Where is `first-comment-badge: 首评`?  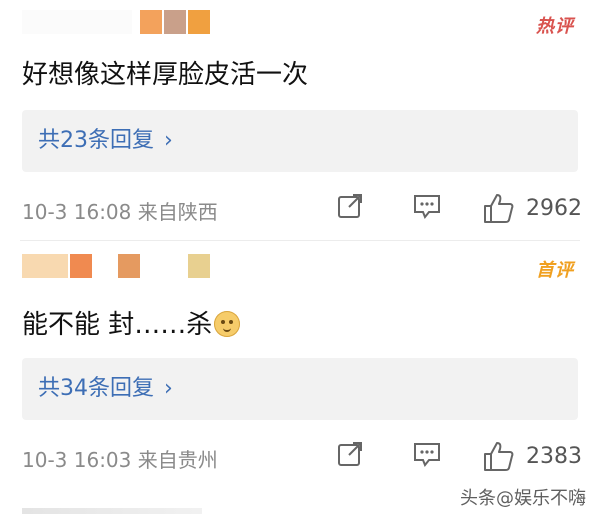 first-comment-badge: 首评 is located at coordinates (555, 270).